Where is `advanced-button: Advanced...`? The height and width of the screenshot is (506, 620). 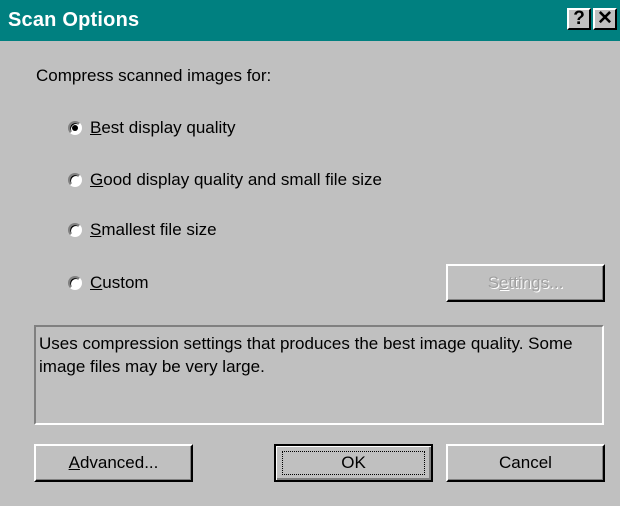
advanced-button: Advanced... is located at coordinates (113, 463).